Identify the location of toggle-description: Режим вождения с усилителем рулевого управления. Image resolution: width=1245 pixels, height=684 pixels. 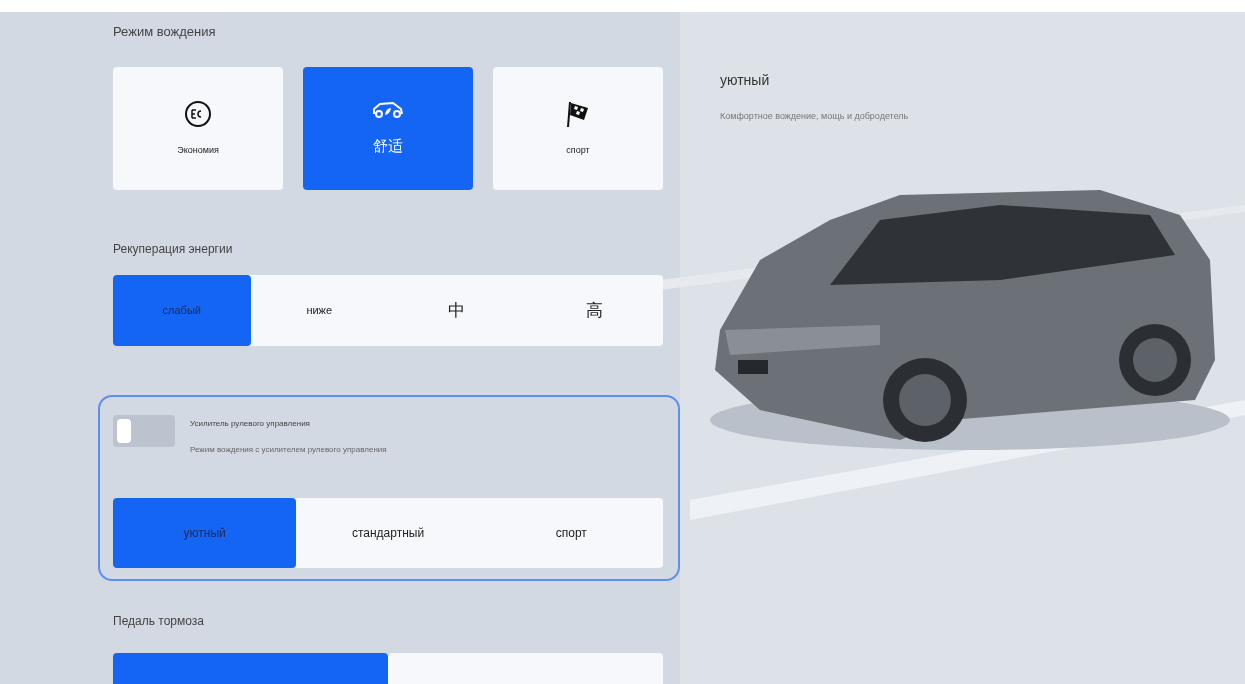
(288, 450).